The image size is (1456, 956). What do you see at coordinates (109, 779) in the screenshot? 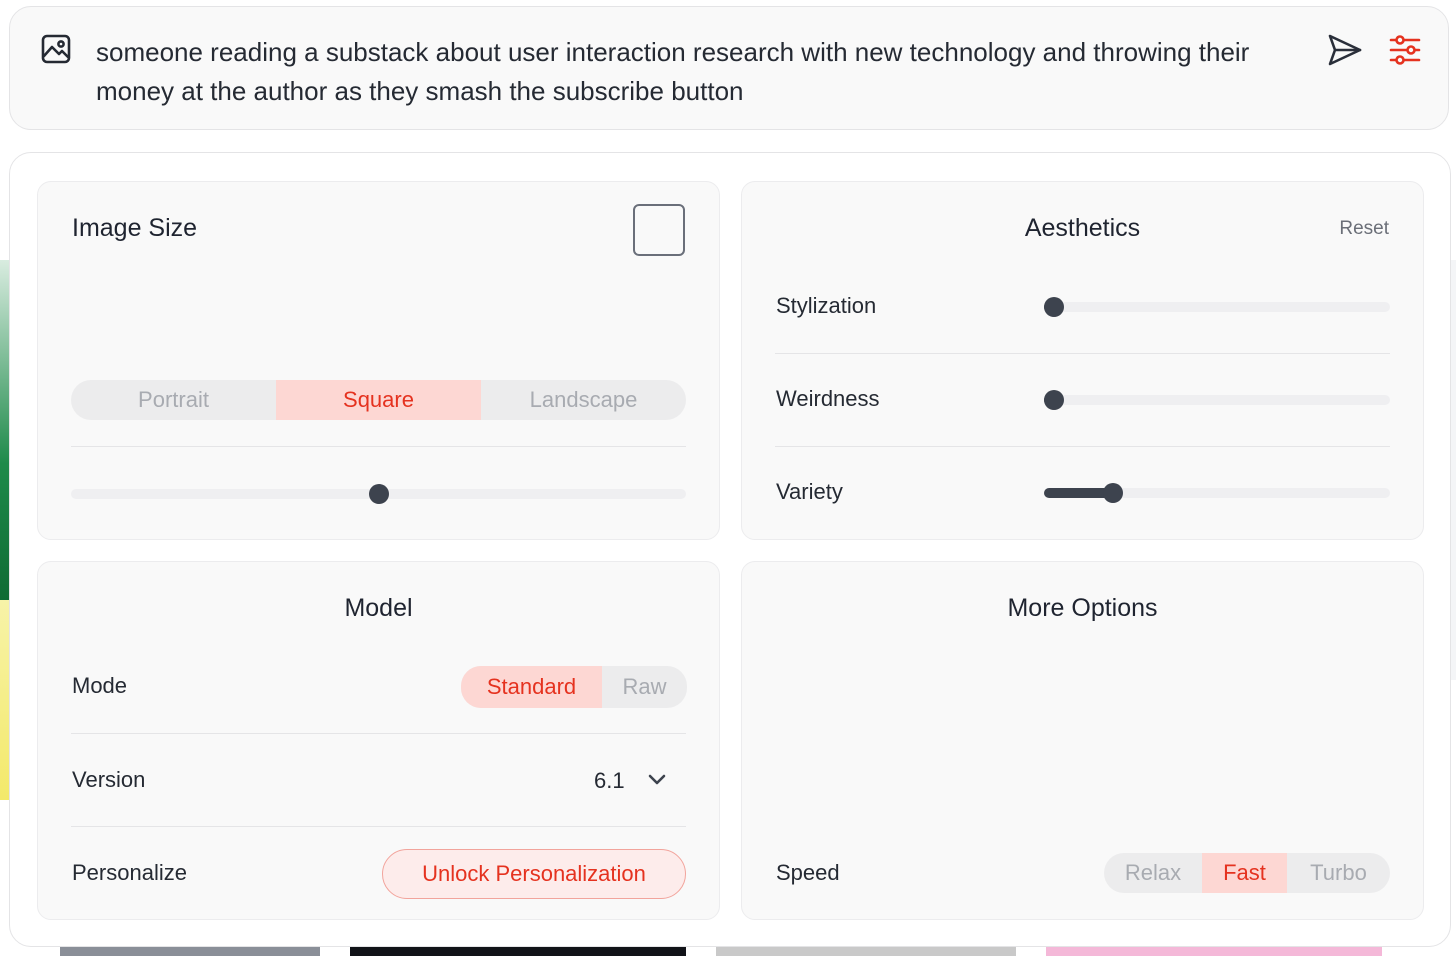
I see `version-label: Version` at bounding box center [109, 779].